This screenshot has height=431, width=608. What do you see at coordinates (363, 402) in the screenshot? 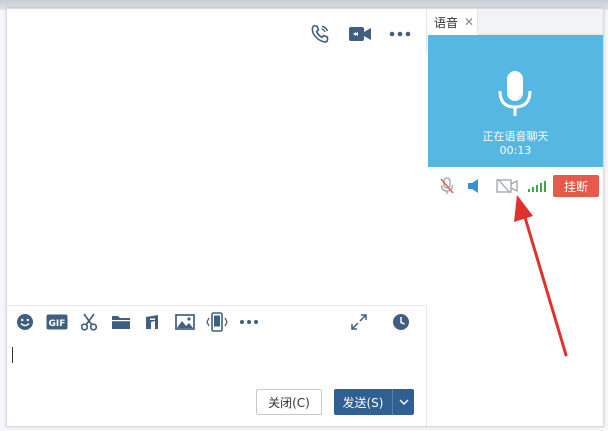
I see `send-button: 发送(S)` at bounding box center [363, 402].